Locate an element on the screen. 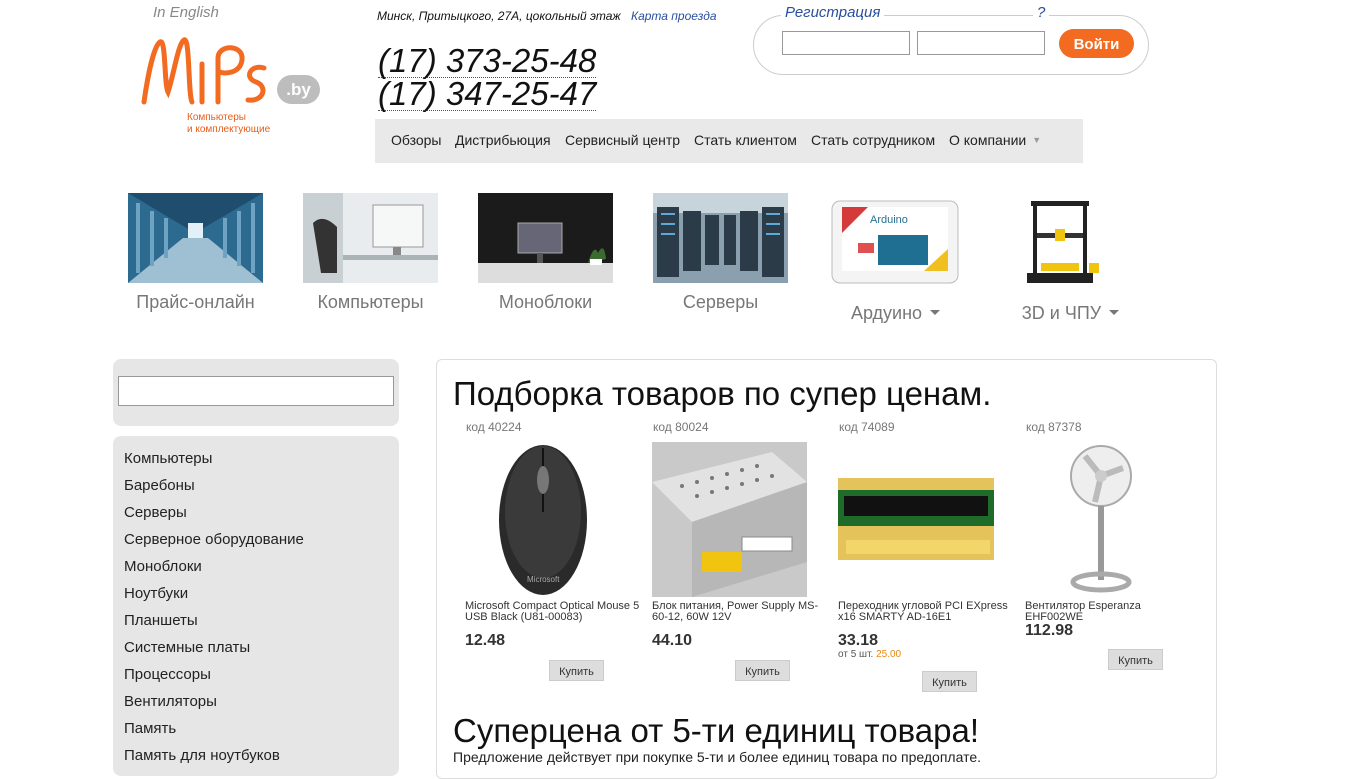 This screenshot has width=1366, height=779. dropdown-arrow-icon: ▼ is located at coordinates (1037, 140).